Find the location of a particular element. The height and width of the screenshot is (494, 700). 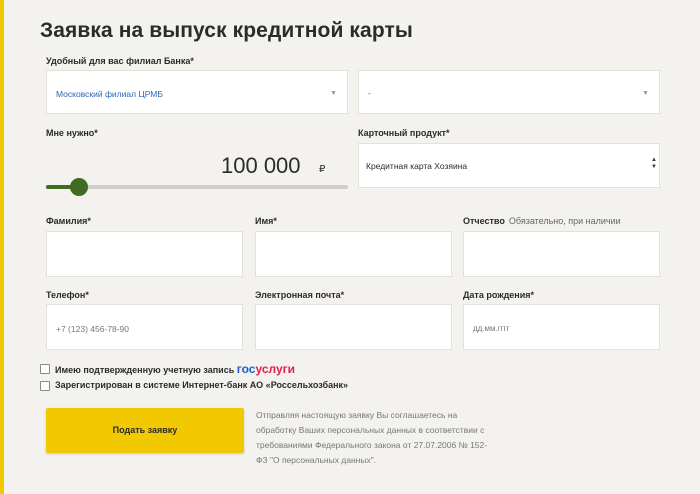

amount-value: 100 000 is located at coordinates (261, 165).